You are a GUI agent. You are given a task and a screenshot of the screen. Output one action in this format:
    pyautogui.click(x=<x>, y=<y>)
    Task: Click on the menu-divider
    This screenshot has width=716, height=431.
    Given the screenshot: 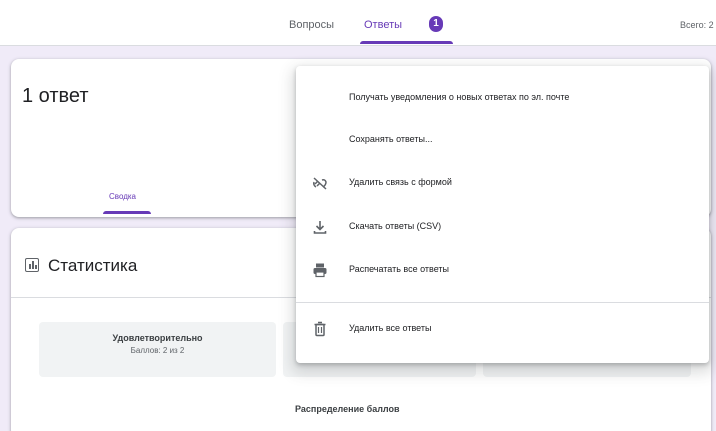 What is the action you would take?
    pyautogui.click(x=502, y=302)
    